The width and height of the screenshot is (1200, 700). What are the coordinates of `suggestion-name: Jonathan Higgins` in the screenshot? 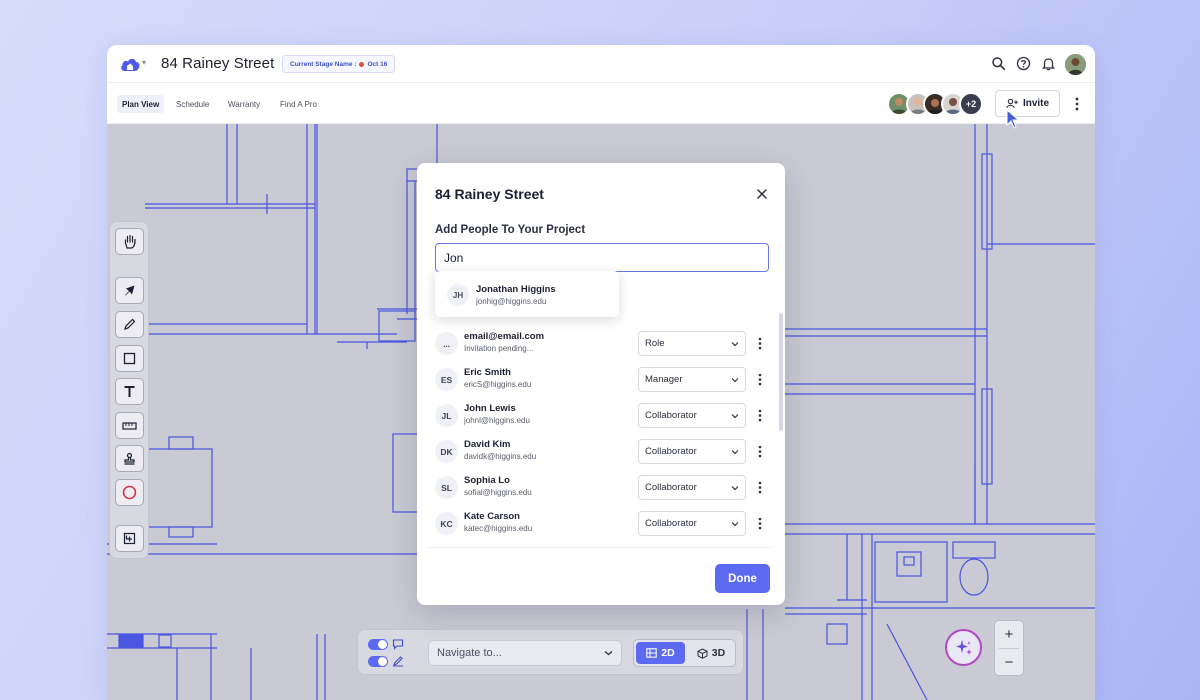 It's located at (516, 289).